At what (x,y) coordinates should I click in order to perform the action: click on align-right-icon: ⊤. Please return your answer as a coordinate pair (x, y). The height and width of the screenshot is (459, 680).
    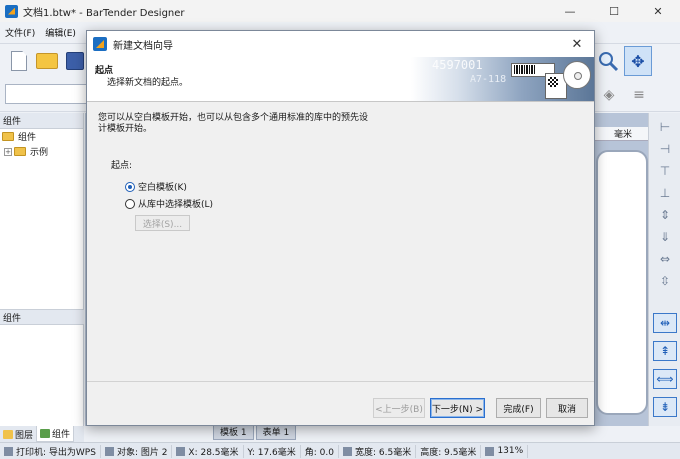
    Looking at the image, I should click on (665, 171).